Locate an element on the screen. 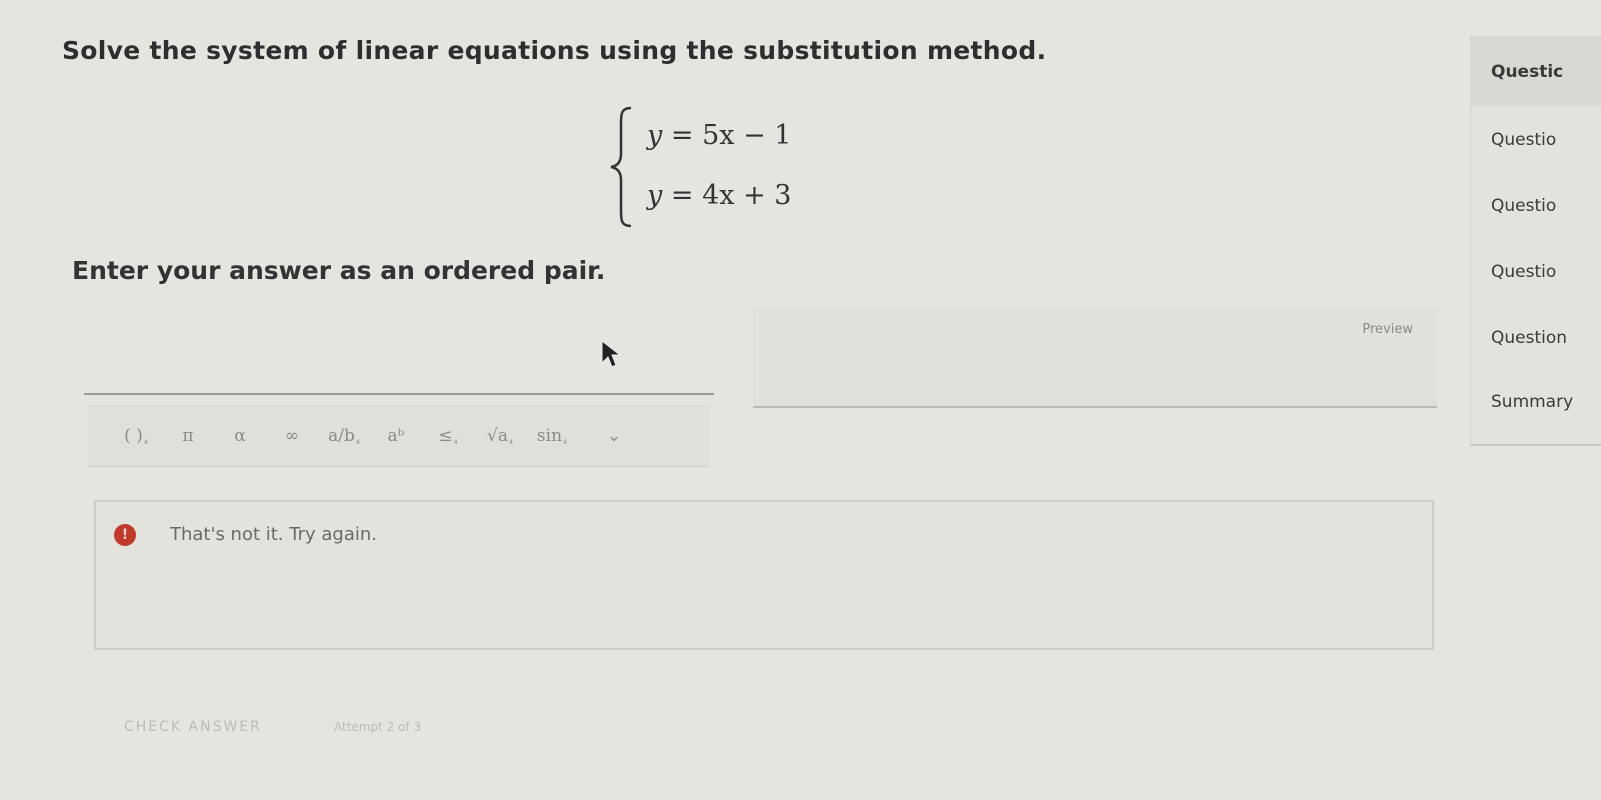  parentheses-sub: ⁴ is located at coordinates (145, 444).